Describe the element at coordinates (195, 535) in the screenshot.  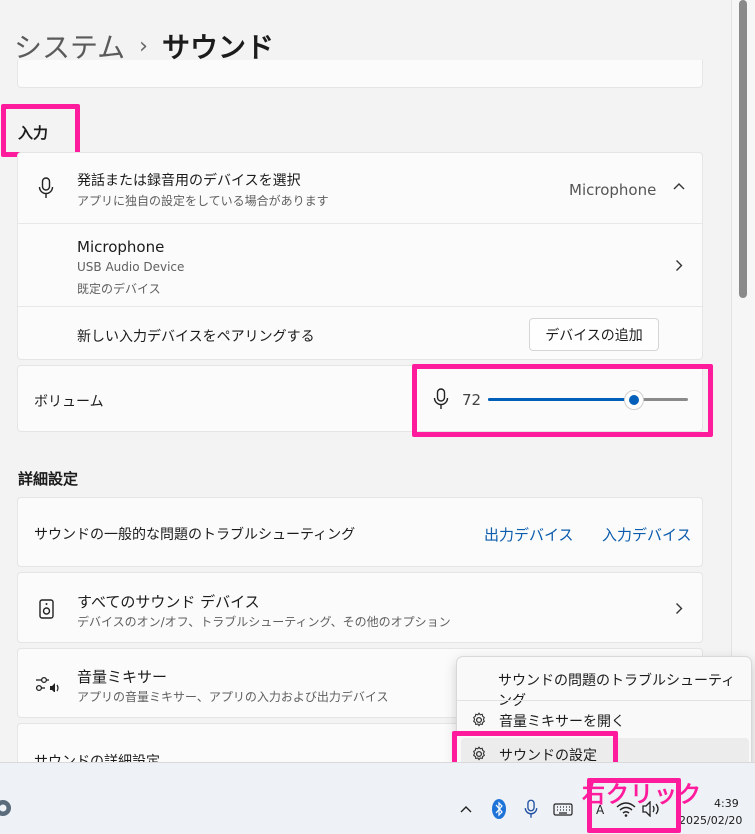
I see `troubleshoot-label: サウンドの一般的な問題のトラブルシューティング` at that location.